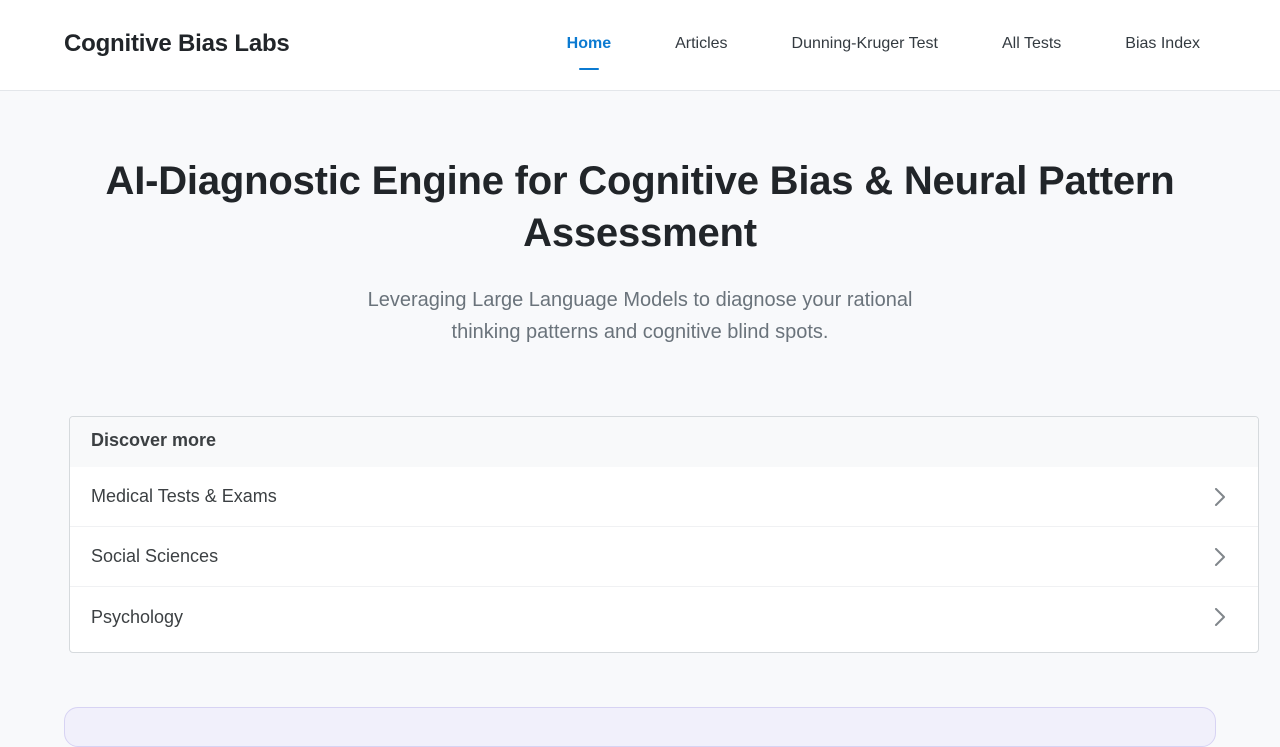 Image resolution: width=1280 pixels, height=747 pixels. Describe the element at coordinates (184, 496) in the screenshot. I see `discover-item-label: Medical Tests & Exams` at that location.